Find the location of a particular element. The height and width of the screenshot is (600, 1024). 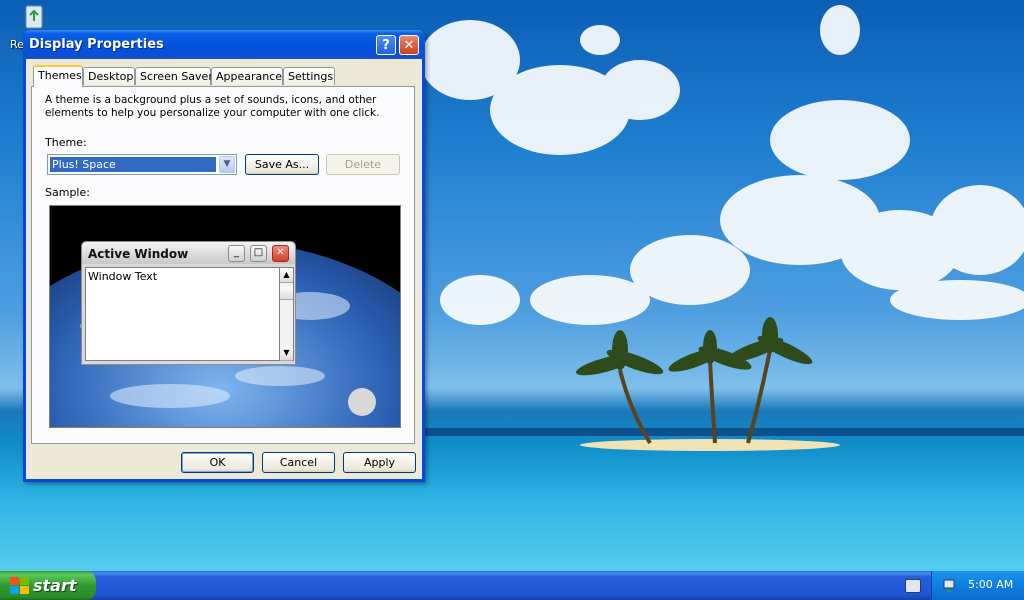

cancel-label: Cancel is located at coordinates (298, 462).